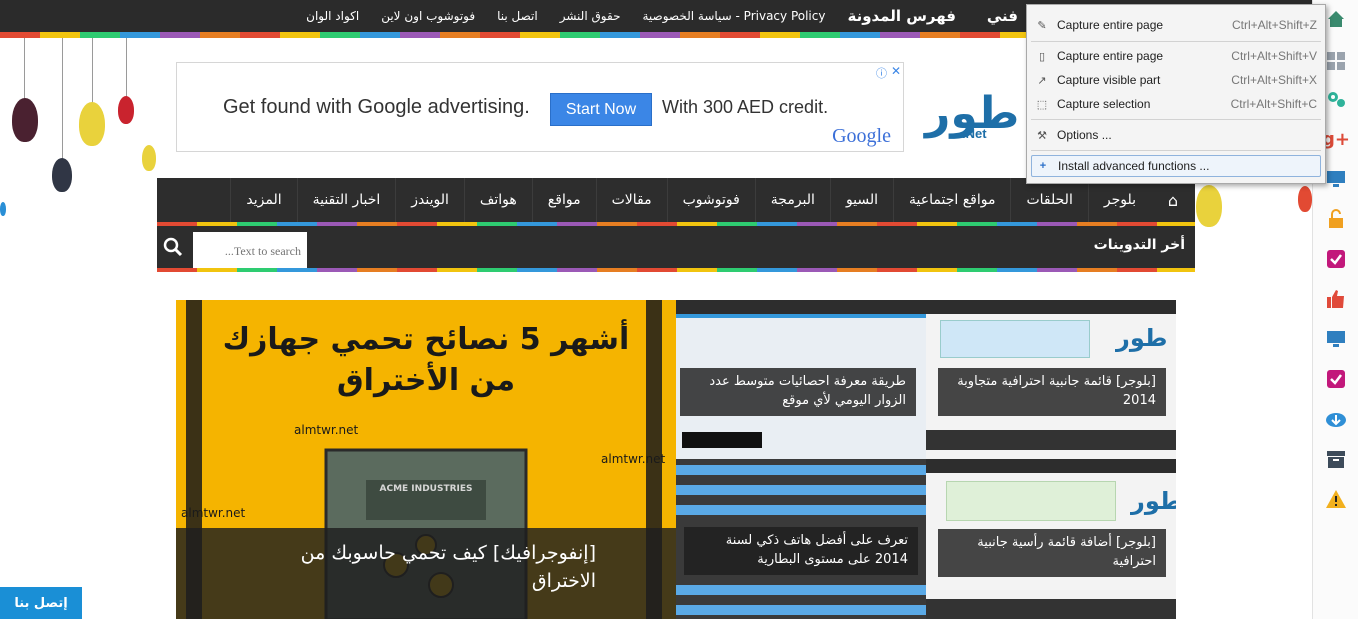 The height and width of the screenshot is (619, 1358). I want to click on top-link-contact: اتصل بنا, so click(517, 16).